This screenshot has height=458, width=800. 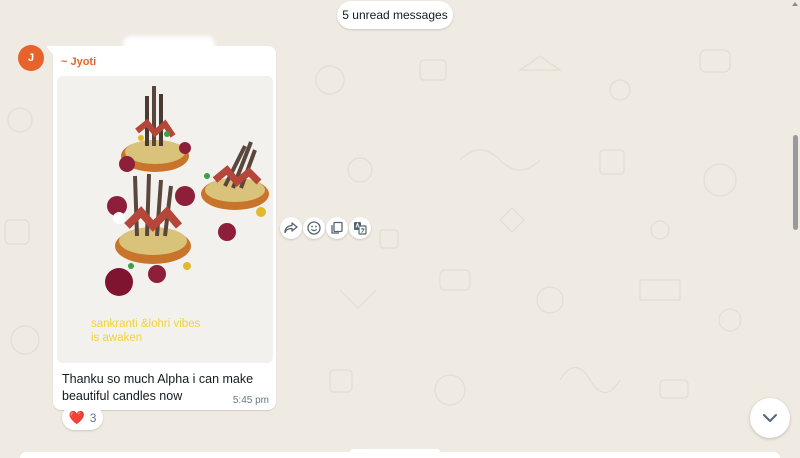 I want to click on sender-name: ~ Jyoti, so click(x=78, y=62).